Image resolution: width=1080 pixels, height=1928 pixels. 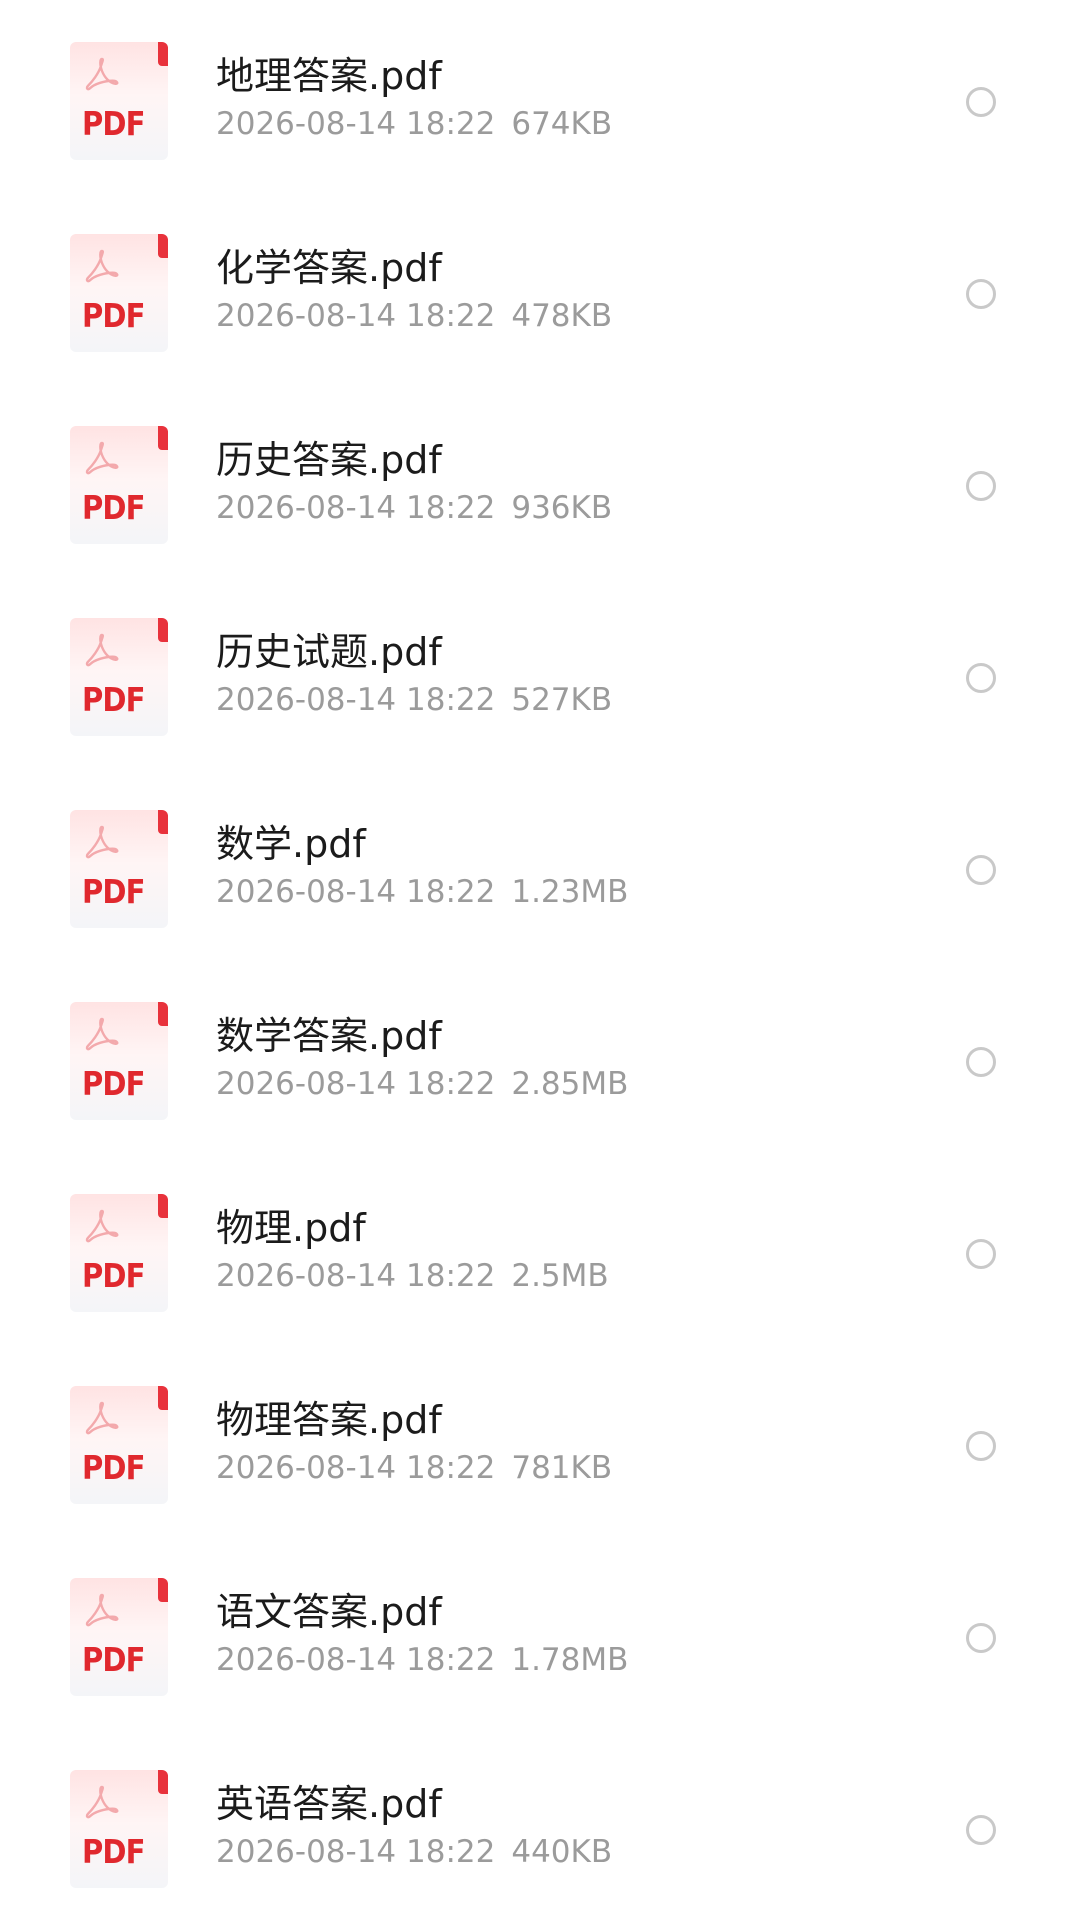 I want to click on file-row: PDF 数学答案.pdf 2026-08-14 18:22 2.85MB, so click(x=540, y=1056).